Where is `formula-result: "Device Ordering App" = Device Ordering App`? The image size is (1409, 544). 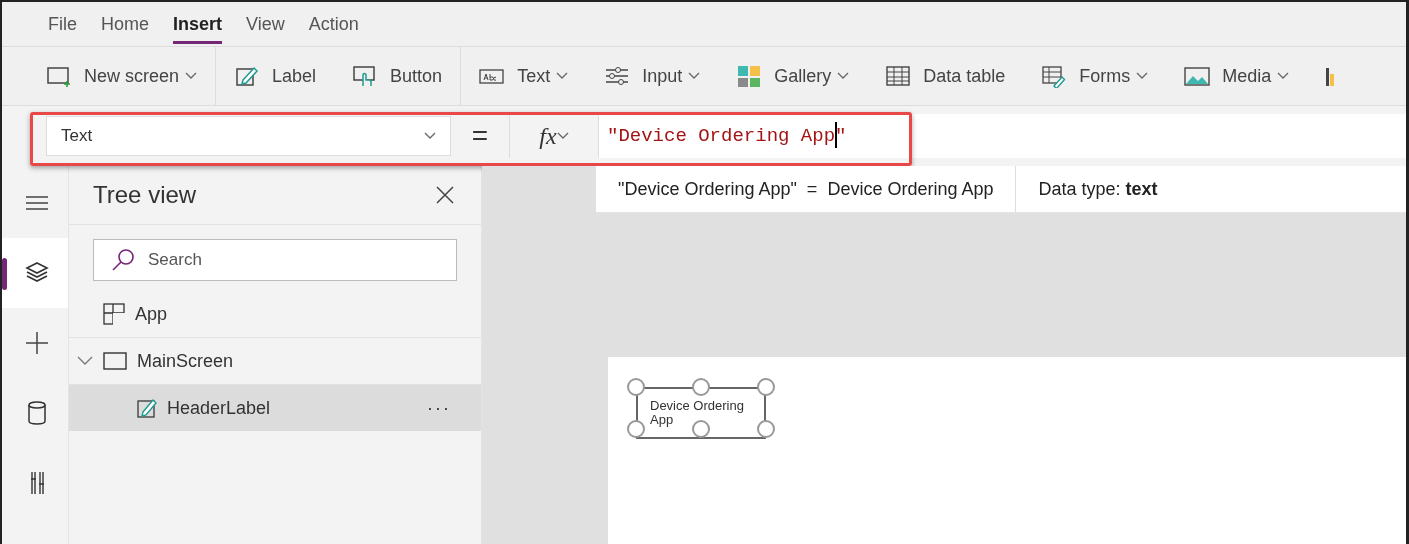
formula-result: "Device Ordering App" = Device Ordering App is located at coordinates (806, 189).